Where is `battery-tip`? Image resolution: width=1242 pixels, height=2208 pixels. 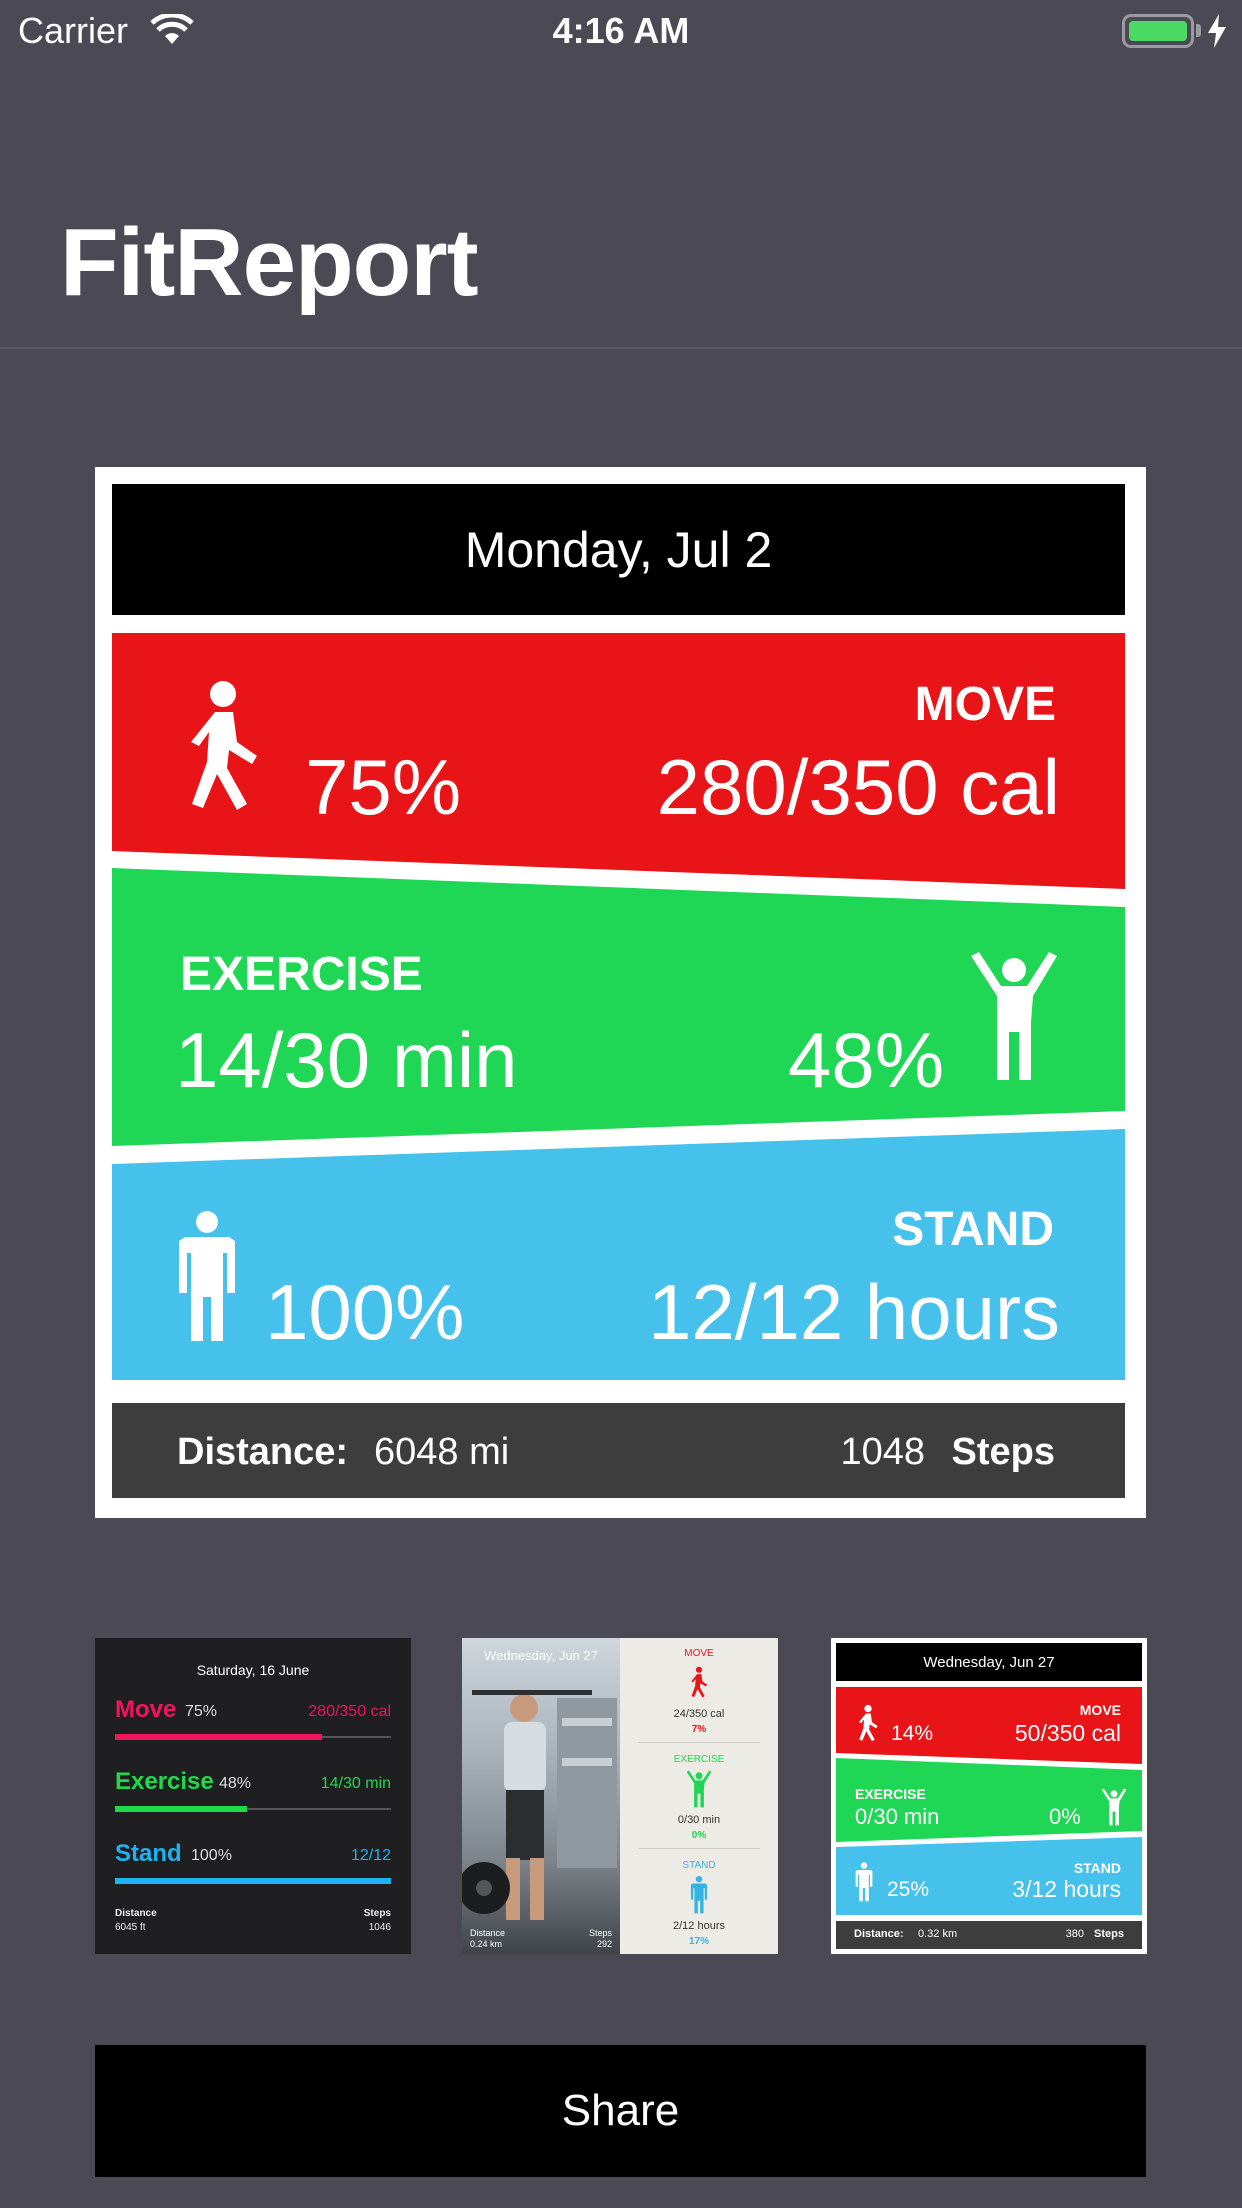 battery-tip is located at coordinates (1198, 30).